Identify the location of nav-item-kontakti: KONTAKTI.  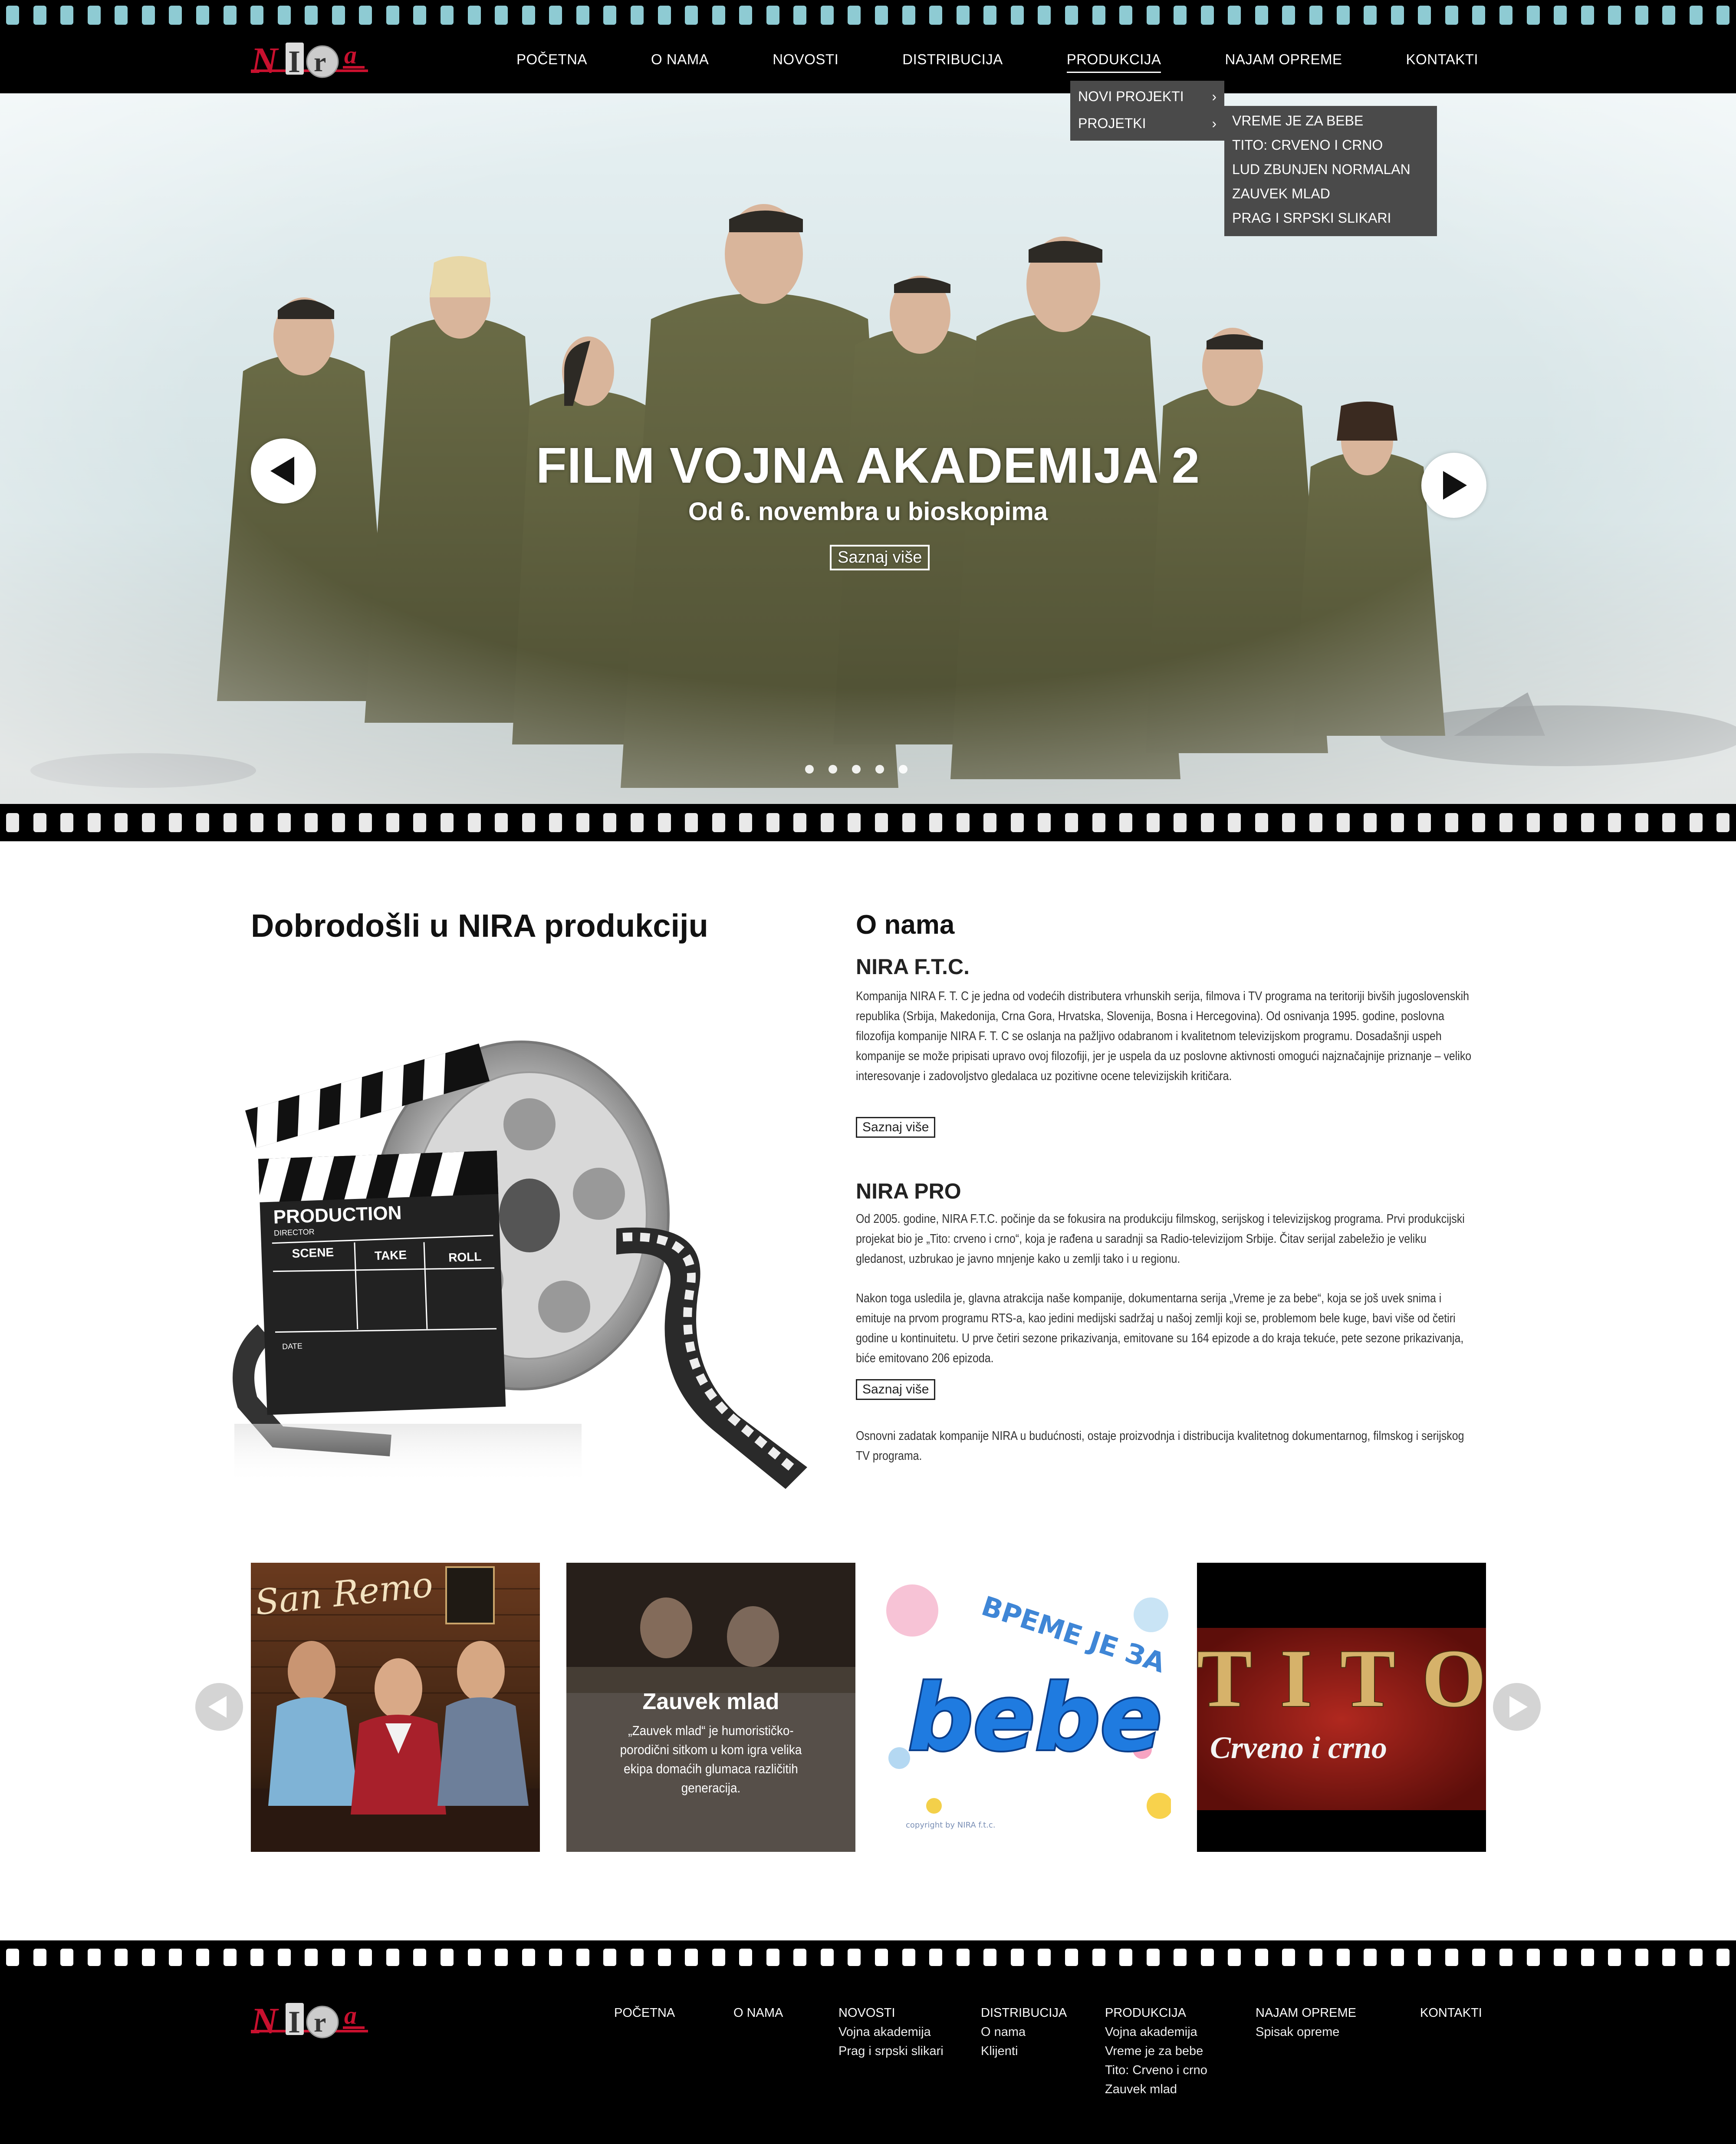
(1442, 62).